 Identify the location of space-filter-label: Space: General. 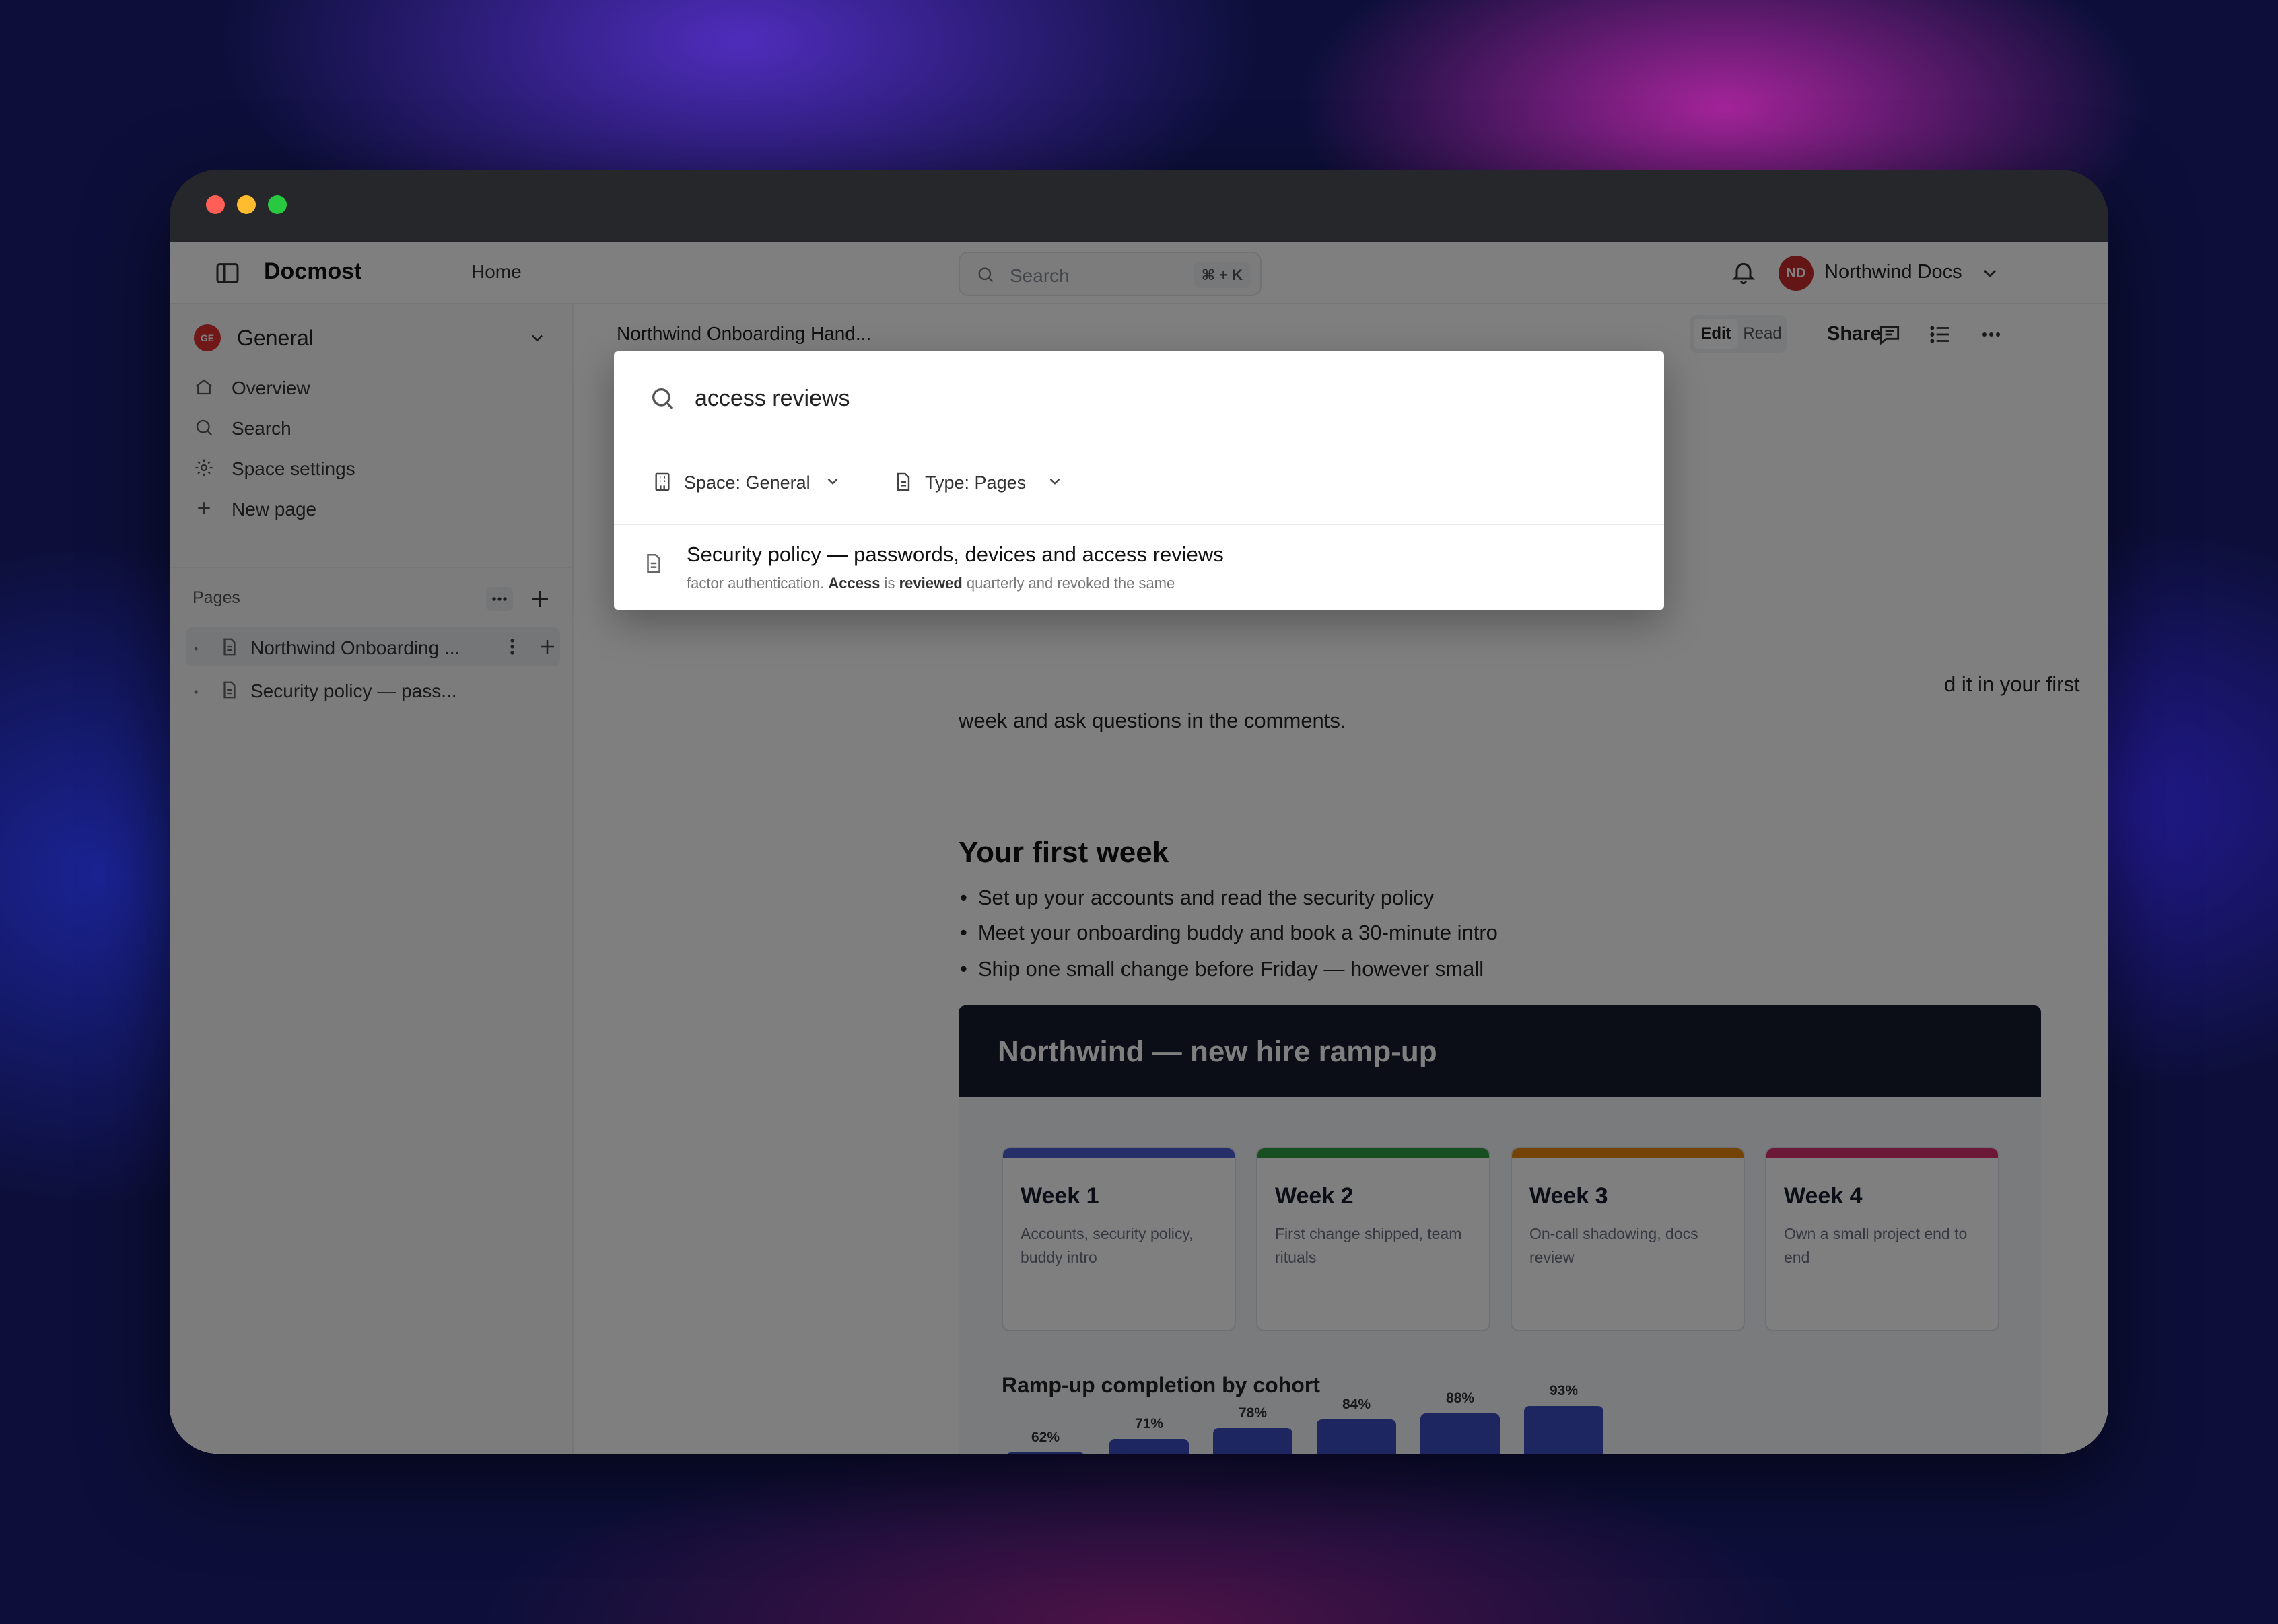
(747, 482).